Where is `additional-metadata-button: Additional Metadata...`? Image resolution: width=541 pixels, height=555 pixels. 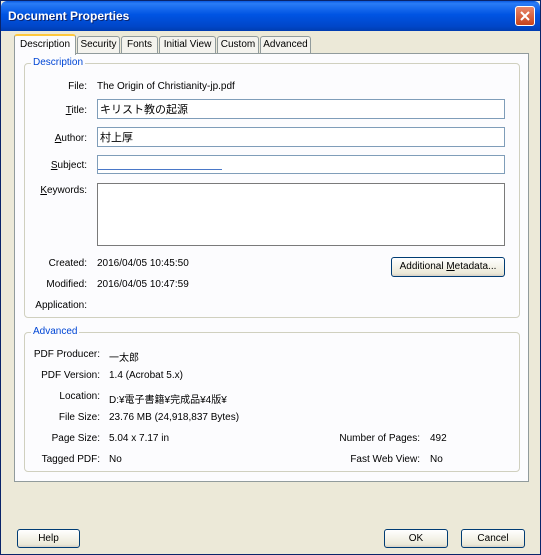
additional-metadata-button: Additional Metadata... is located at coordinates (448, 267).